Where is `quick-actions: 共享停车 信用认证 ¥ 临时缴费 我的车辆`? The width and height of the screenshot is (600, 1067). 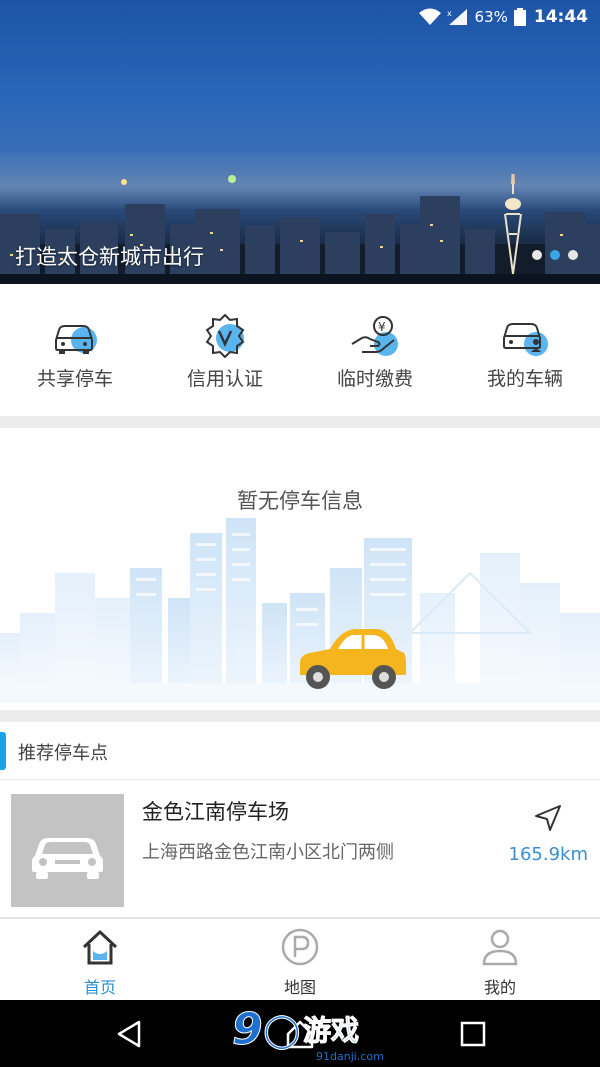
quick-actions: 共享停车 信用认证 ¥ 临时缴费 我的车辆 is located at coordinates (300, 350).